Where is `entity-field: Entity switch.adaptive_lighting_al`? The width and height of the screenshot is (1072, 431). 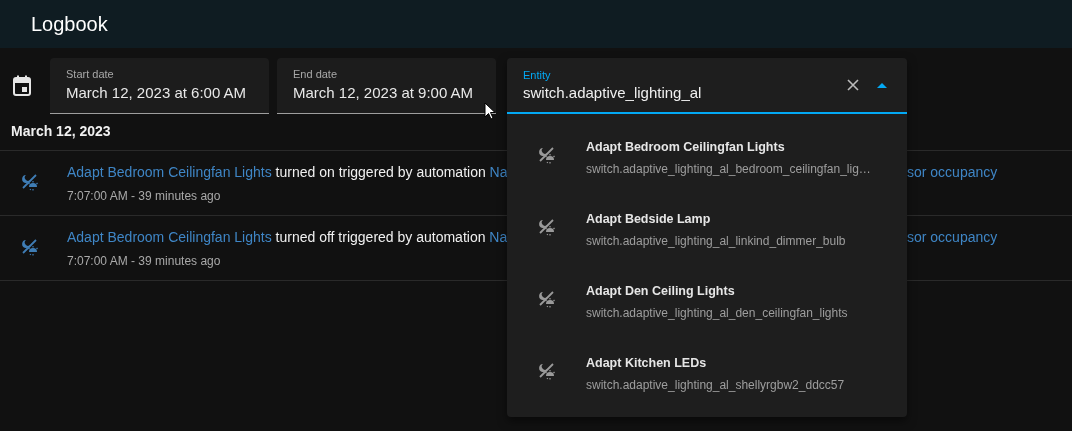 entity-field: Entity switch.adaptive_lighting_al is located at coordinates (707, 86).